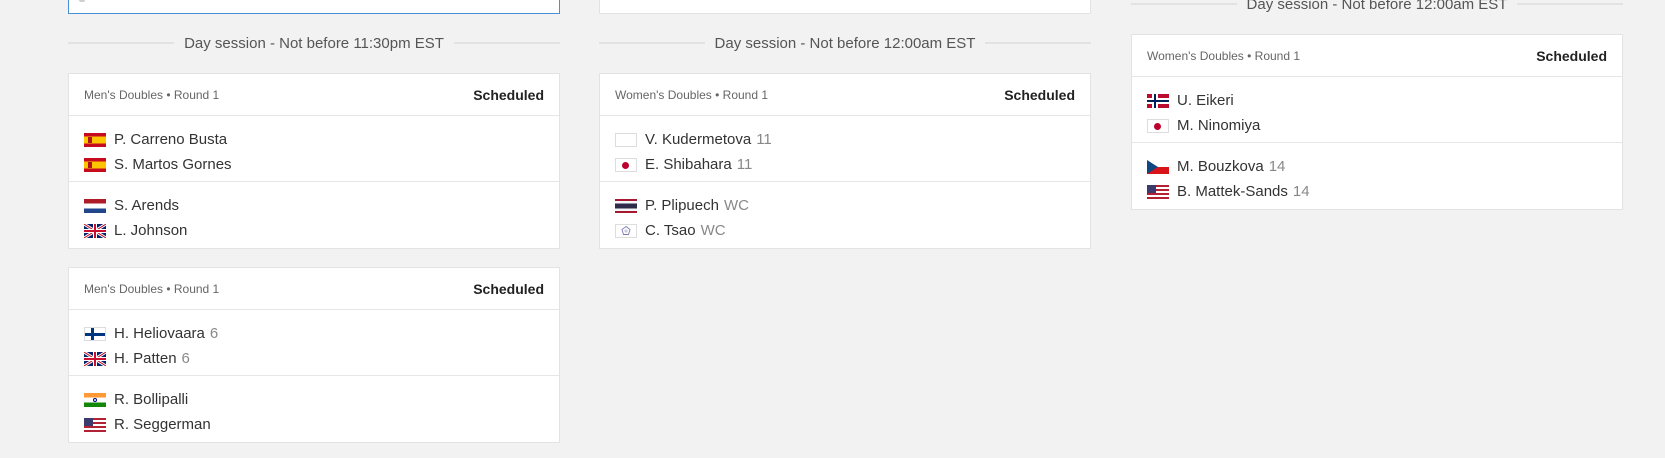 This screenshot has height=458, width=1665. What do you see at coordinates (1377, 166) in the screenshot?
I see `player-entry: M. Bouzkova 14` at bounding box center [1377, 166].